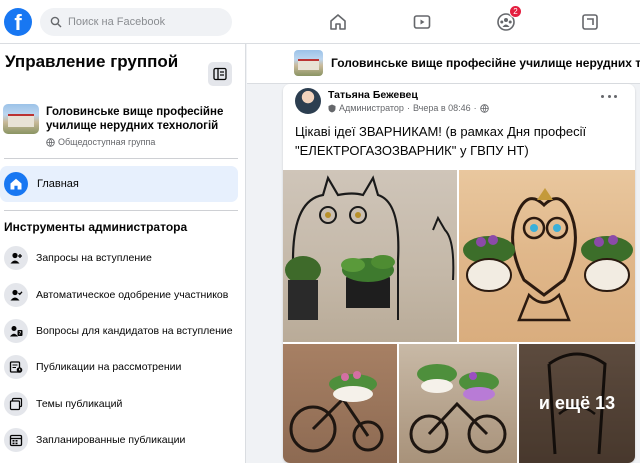  Describe the element at coordinates (16, 404) in the screenshot. I see `topics-icon` at that location.